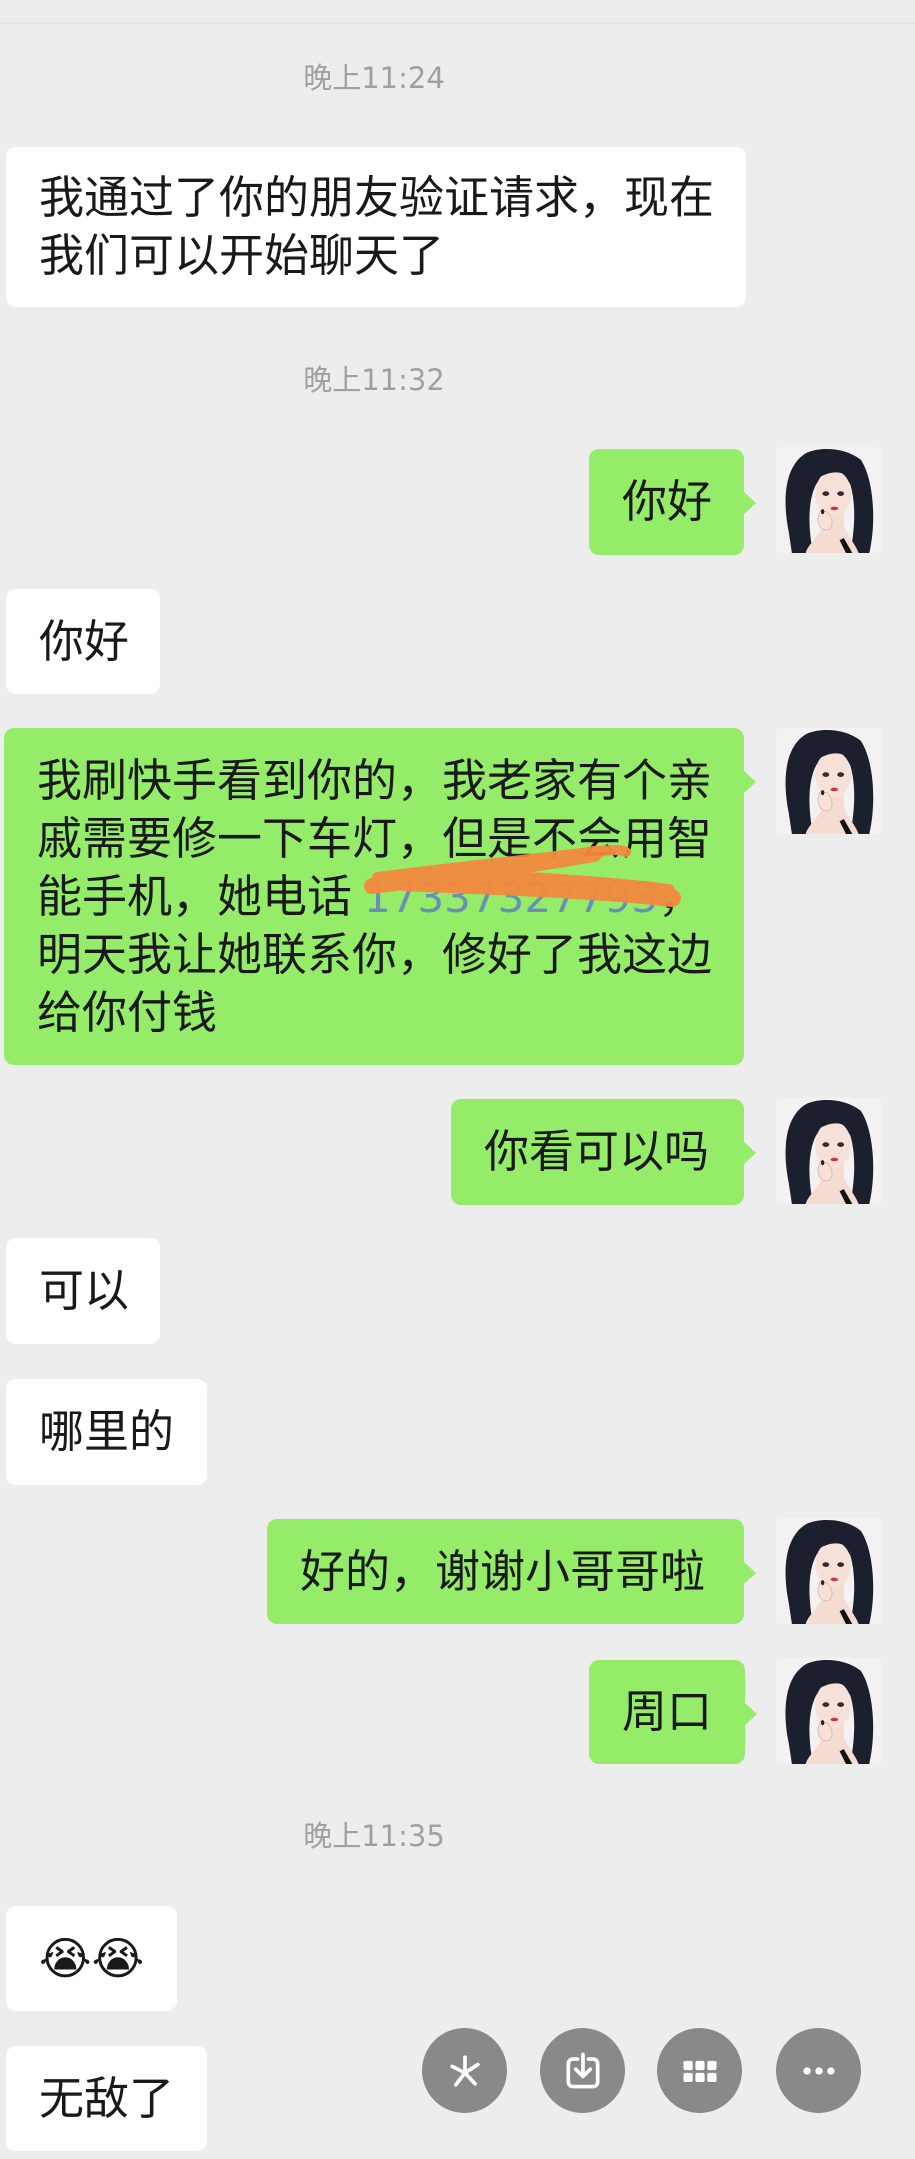 This screenshot has height=2159, width=915. I want to click on more-icon, so click(818, 2070).